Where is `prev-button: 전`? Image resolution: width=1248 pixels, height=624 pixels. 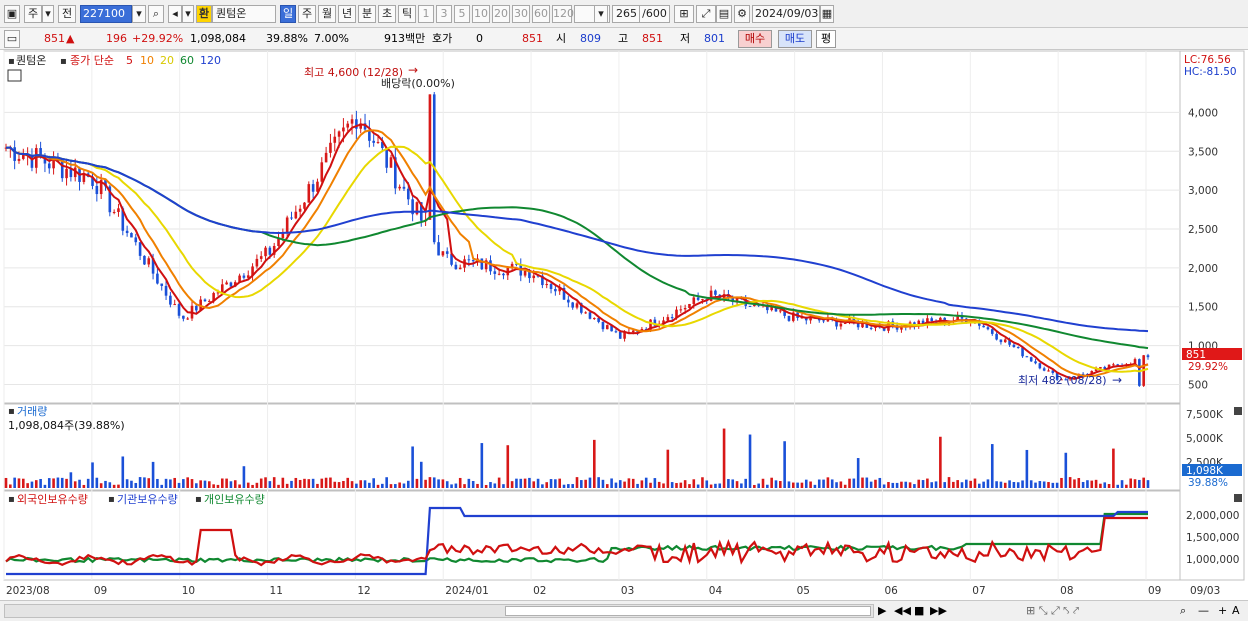 prev-button: 전 is located at coordinates (67, 14).